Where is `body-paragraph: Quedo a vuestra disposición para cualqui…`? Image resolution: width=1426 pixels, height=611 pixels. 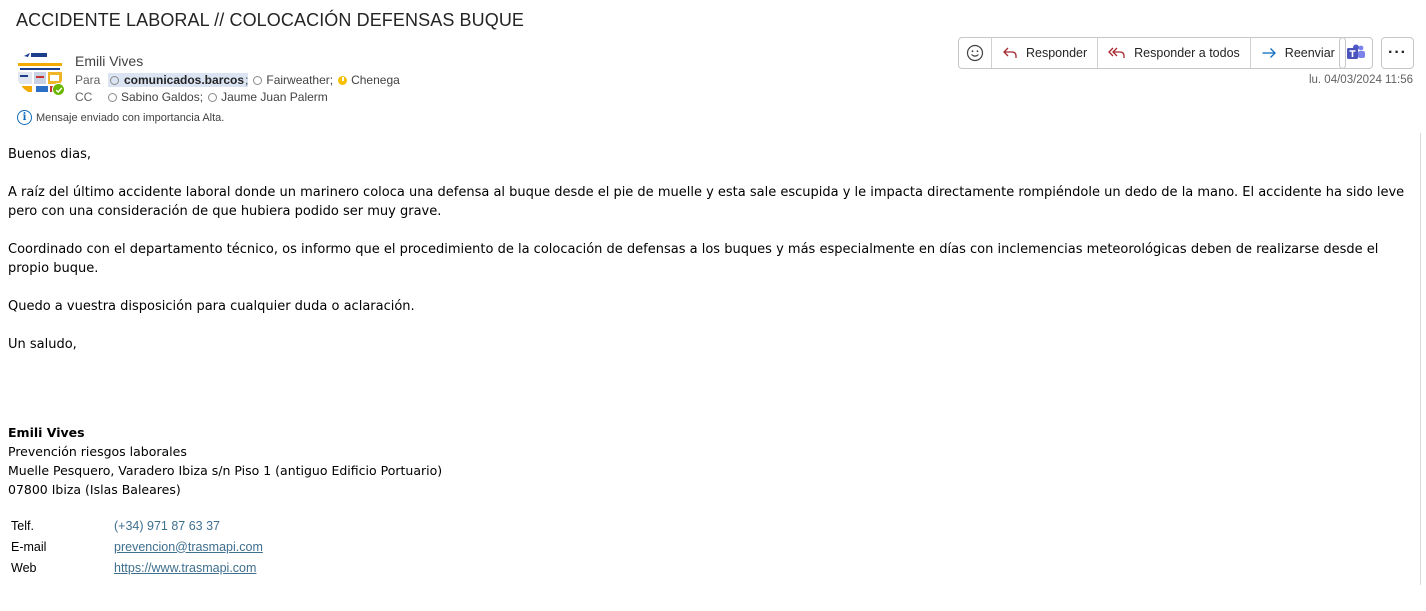 body-paragraph: Quedo a vuestra disposición para cualqui… is located at coordinates (211, 306).